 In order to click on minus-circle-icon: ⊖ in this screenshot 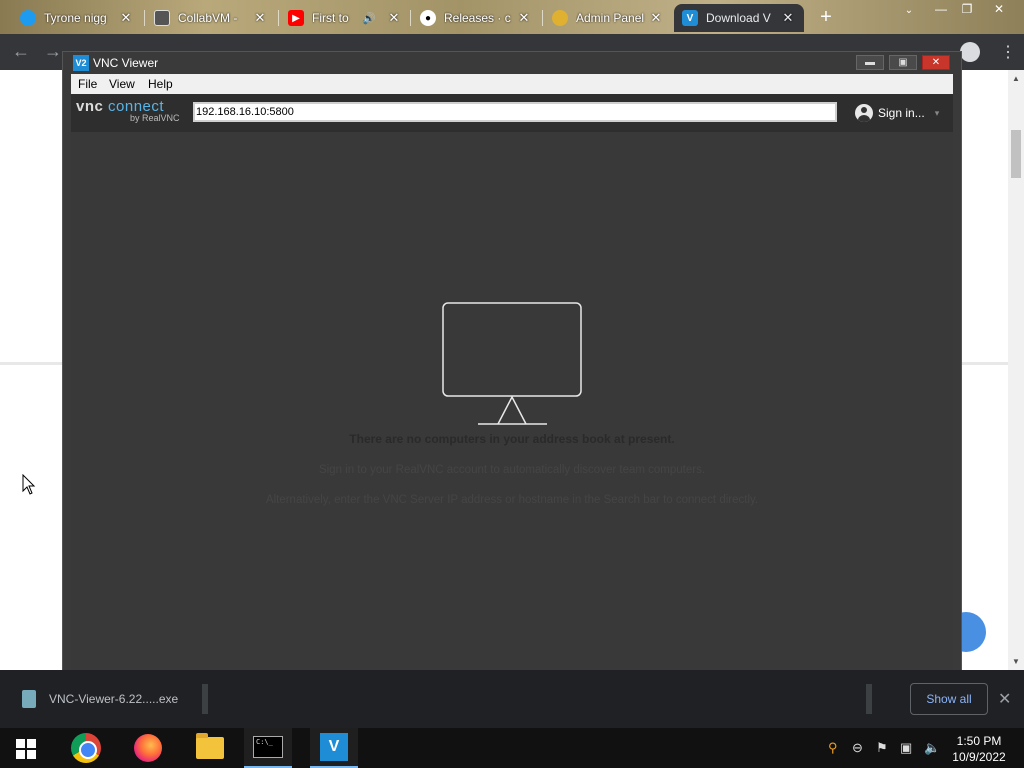, I will do `click(857, 748)`.